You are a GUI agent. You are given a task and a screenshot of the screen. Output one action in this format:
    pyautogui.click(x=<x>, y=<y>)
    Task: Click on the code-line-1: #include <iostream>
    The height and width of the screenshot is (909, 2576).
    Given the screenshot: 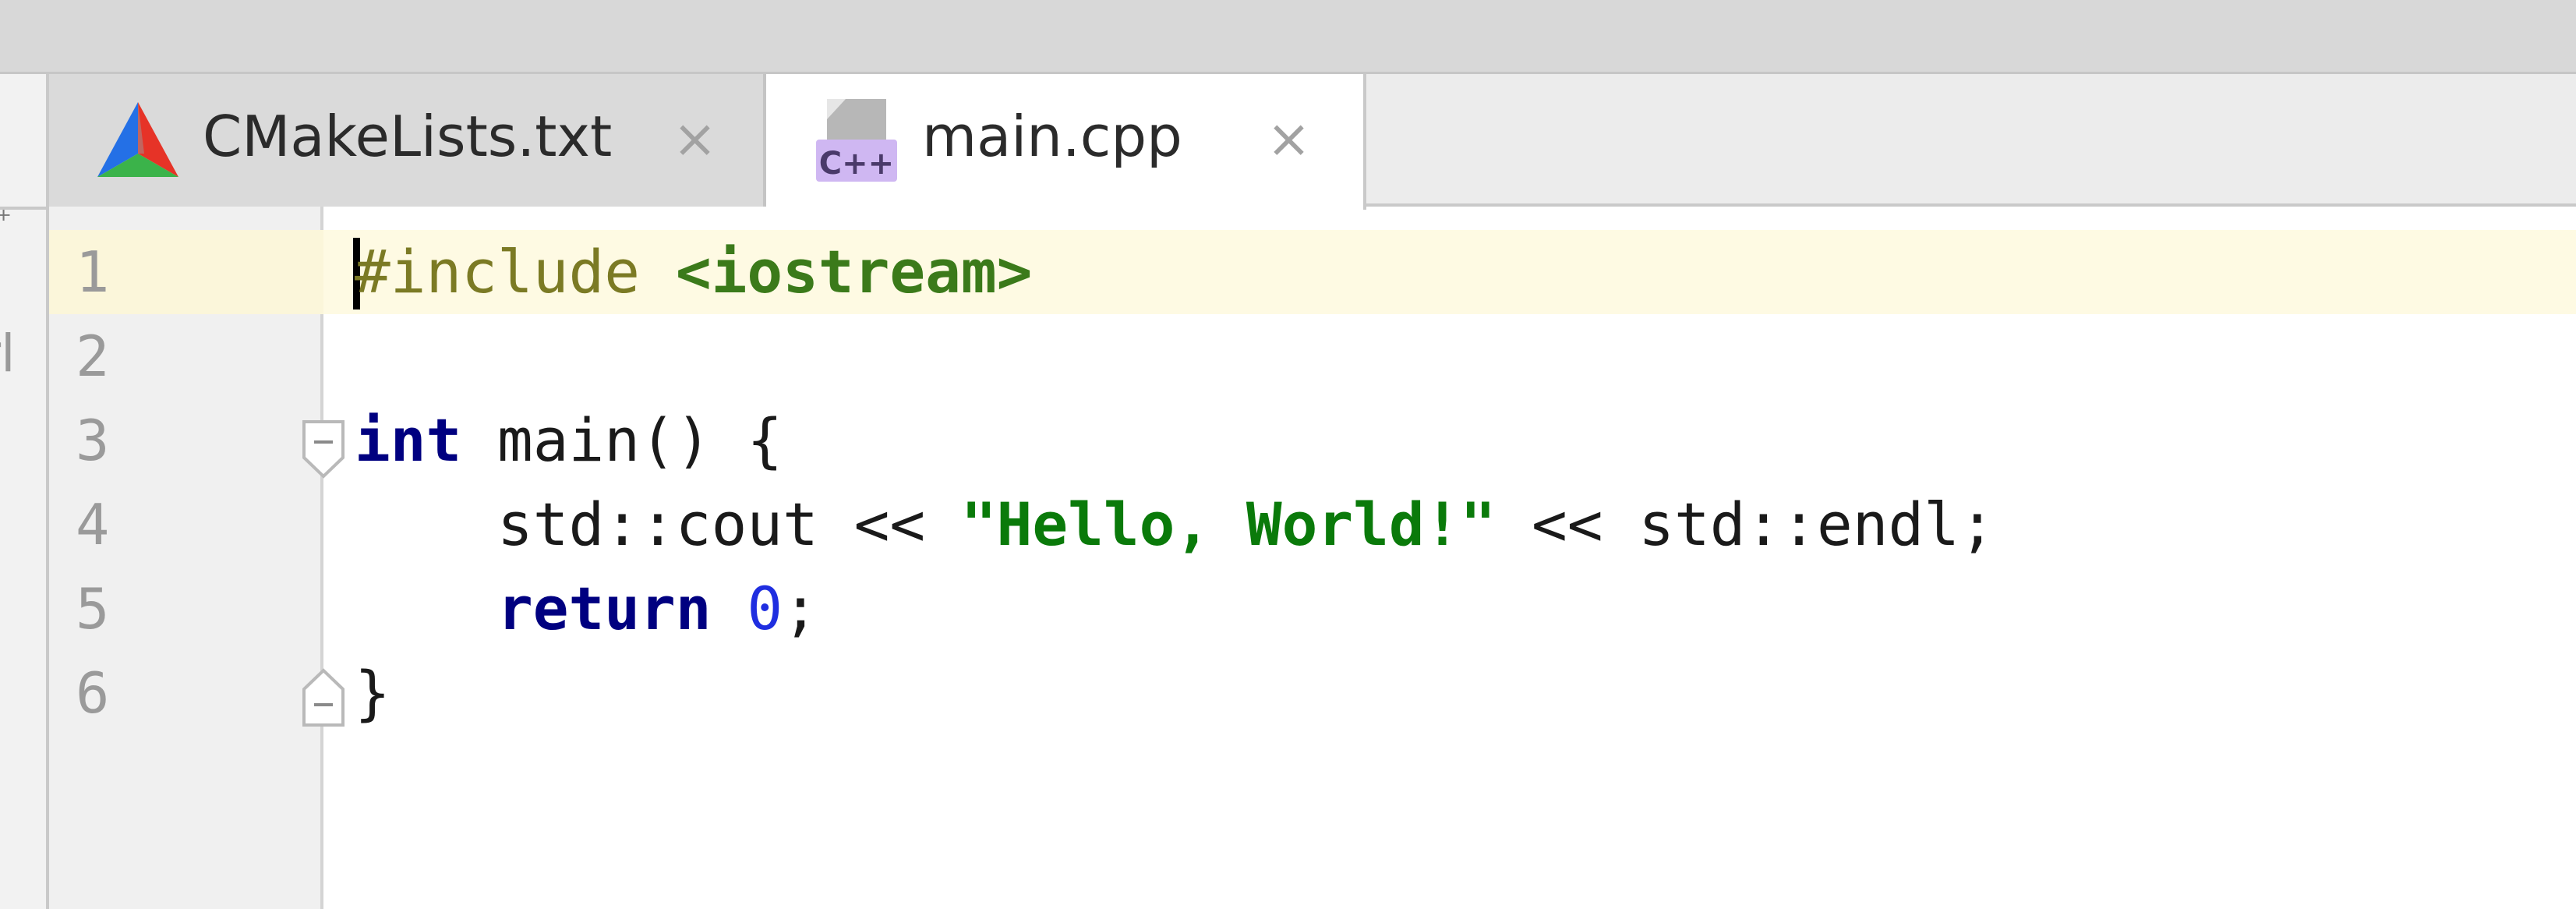 What is the action you would take?
    pyautogui.click(x=693, y=272)
    